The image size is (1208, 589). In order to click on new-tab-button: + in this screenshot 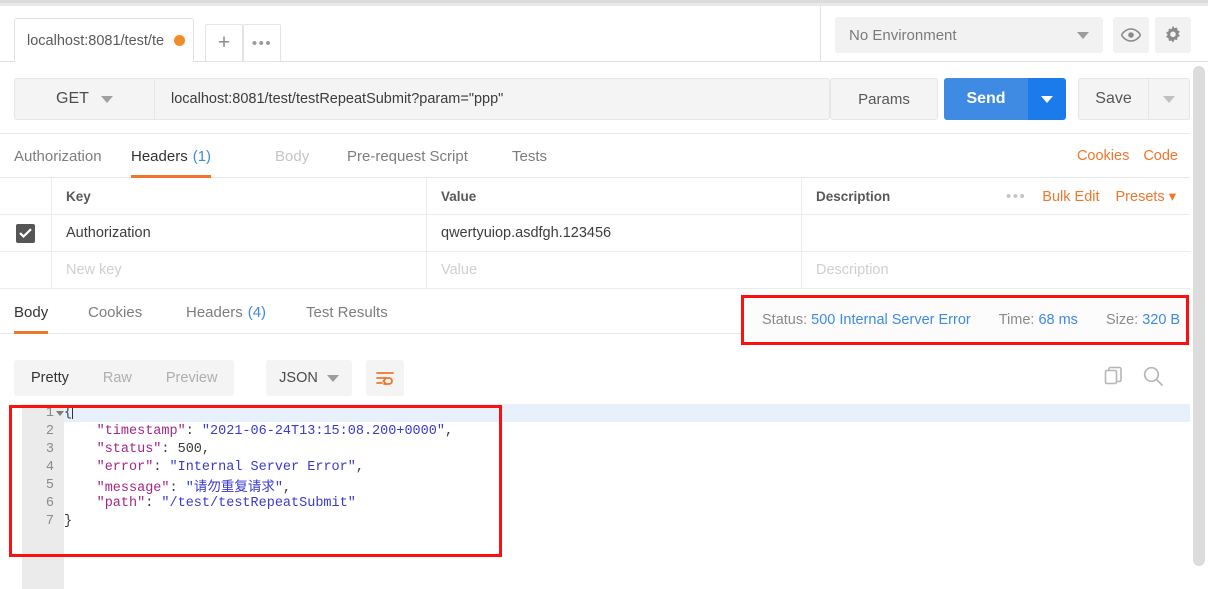, I will do `click(224, 43)`.